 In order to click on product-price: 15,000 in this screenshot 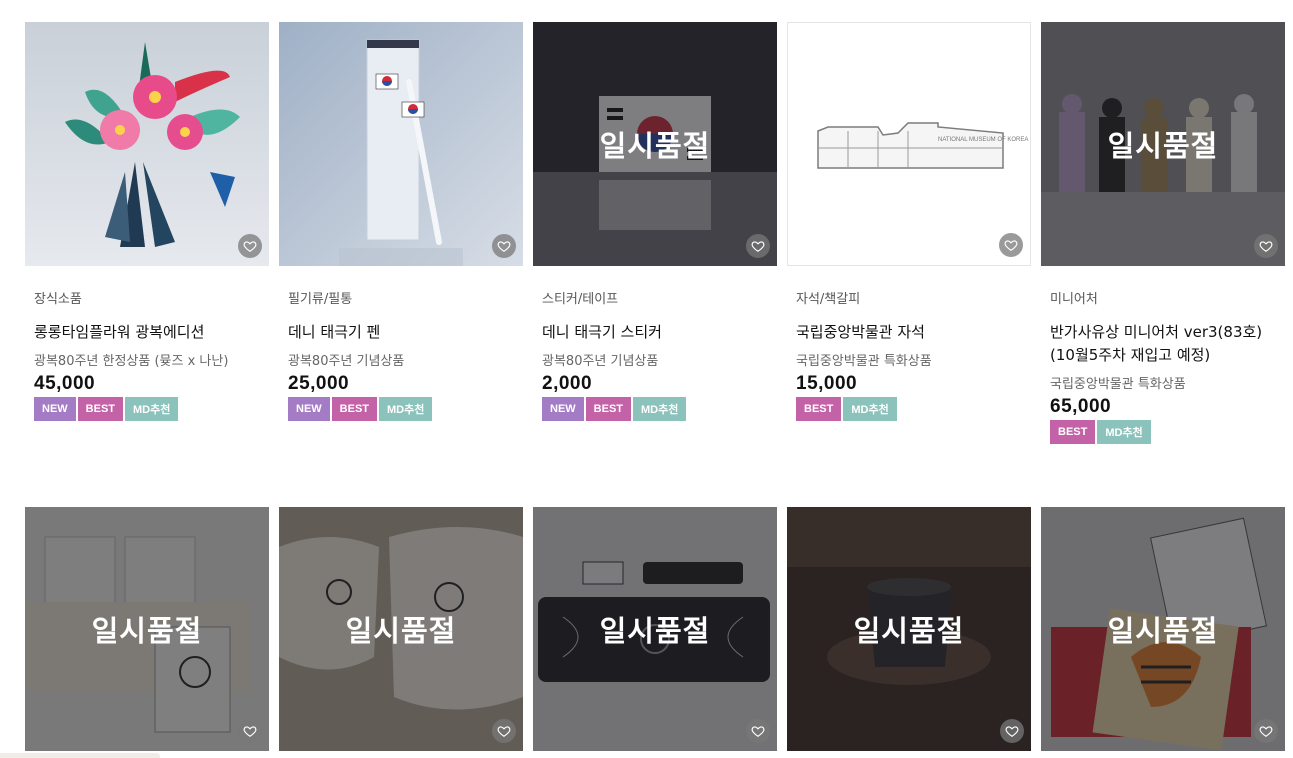, I will do `click(827, 383)`.